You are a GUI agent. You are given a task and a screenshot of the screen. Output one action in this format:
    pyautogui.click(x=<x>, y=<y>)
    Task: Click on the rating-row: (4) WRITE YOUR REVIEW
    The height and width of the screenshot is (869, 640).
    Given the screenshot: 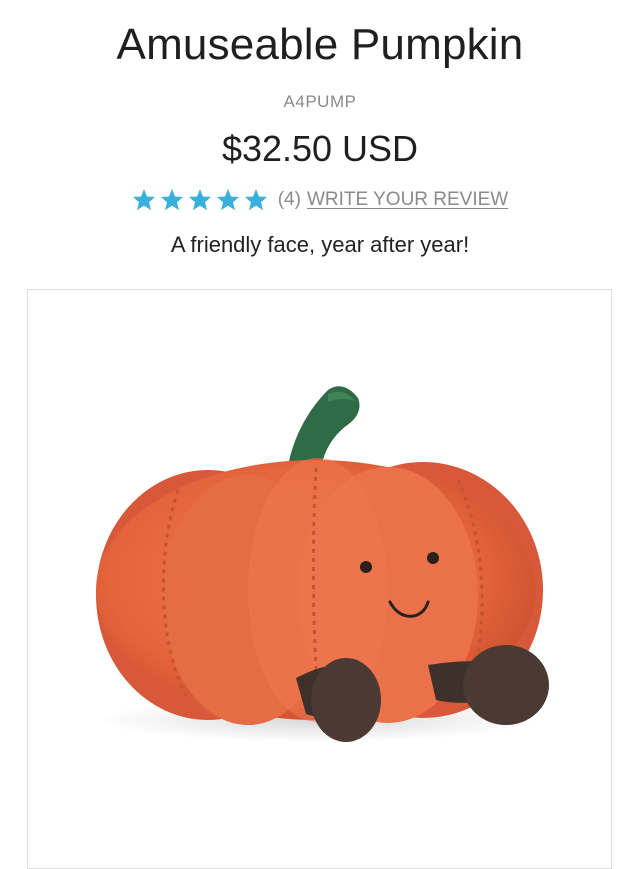 What is the action you would take?
    pyautogui.click(x=320, y=199)
    